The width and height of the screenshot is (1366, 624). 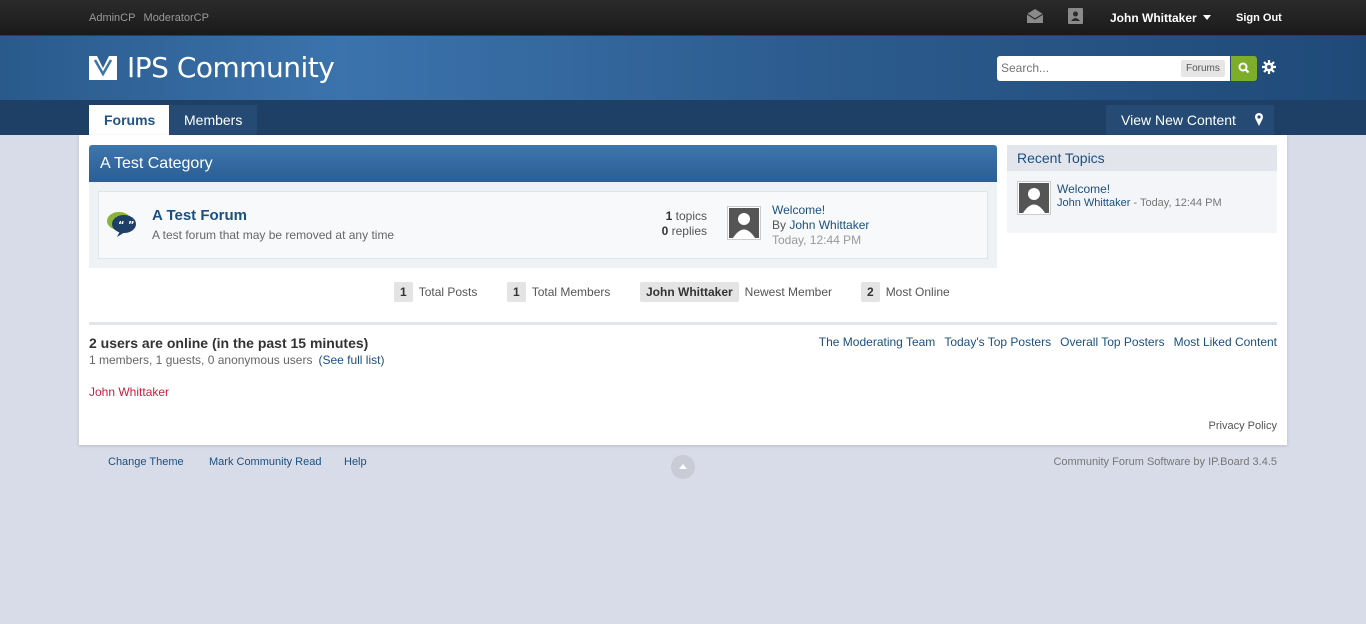 What do you see at coordinates (129, 392) in the screenshot?
I see `online-user-link: John Whittaker` at bounding box center [129, 392].